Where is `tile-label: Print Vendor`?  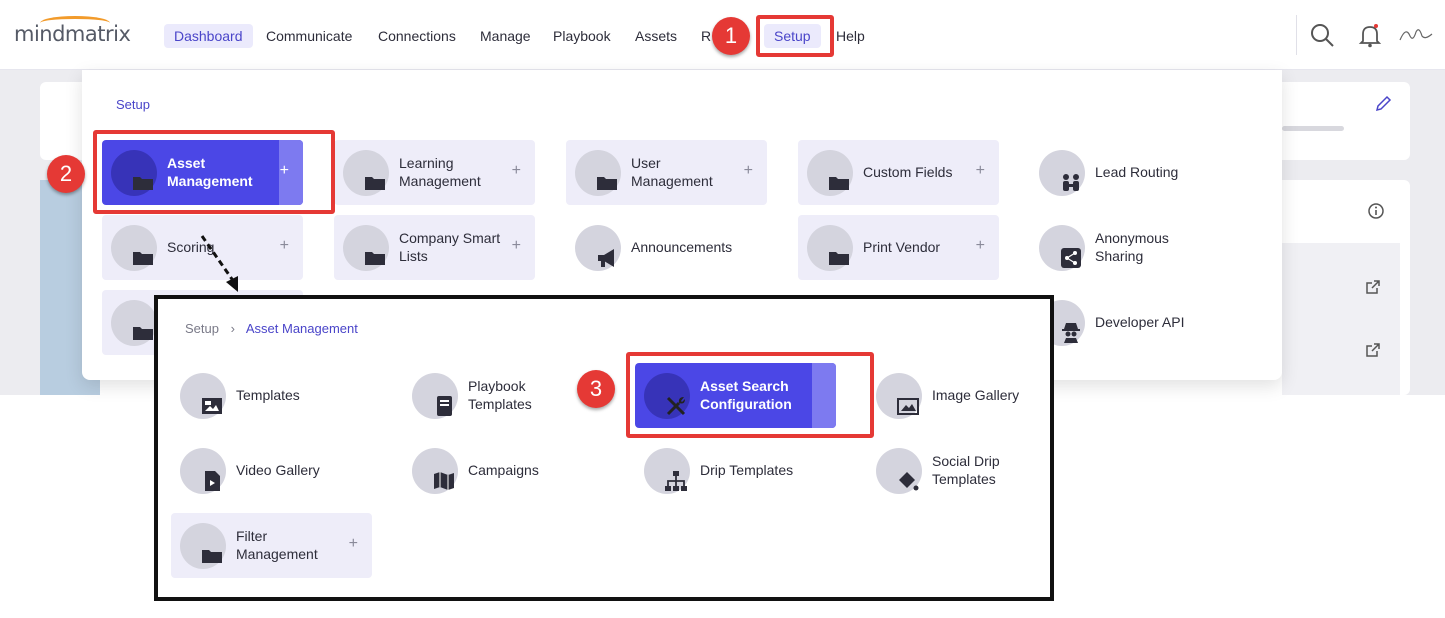 tile-label: Print Vendor is located at coordinates (902, 247).